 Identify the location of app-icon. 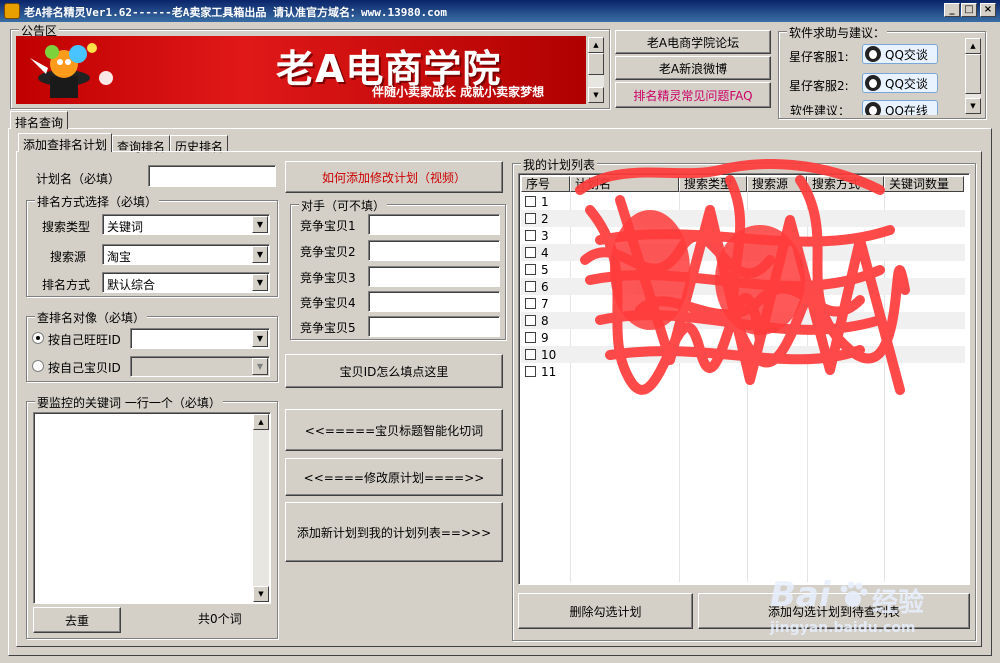
(12, 11).